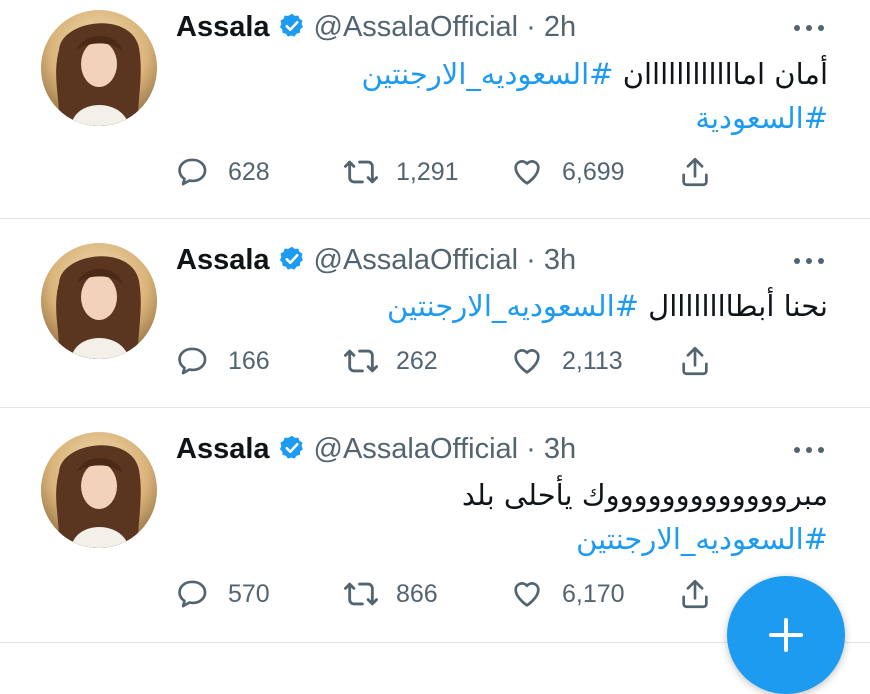 This screenshot has width=870, height=694. I want to click on tweet-text-plain: مبروووووووووووووك يأحلى بلد, so click(644, 495).